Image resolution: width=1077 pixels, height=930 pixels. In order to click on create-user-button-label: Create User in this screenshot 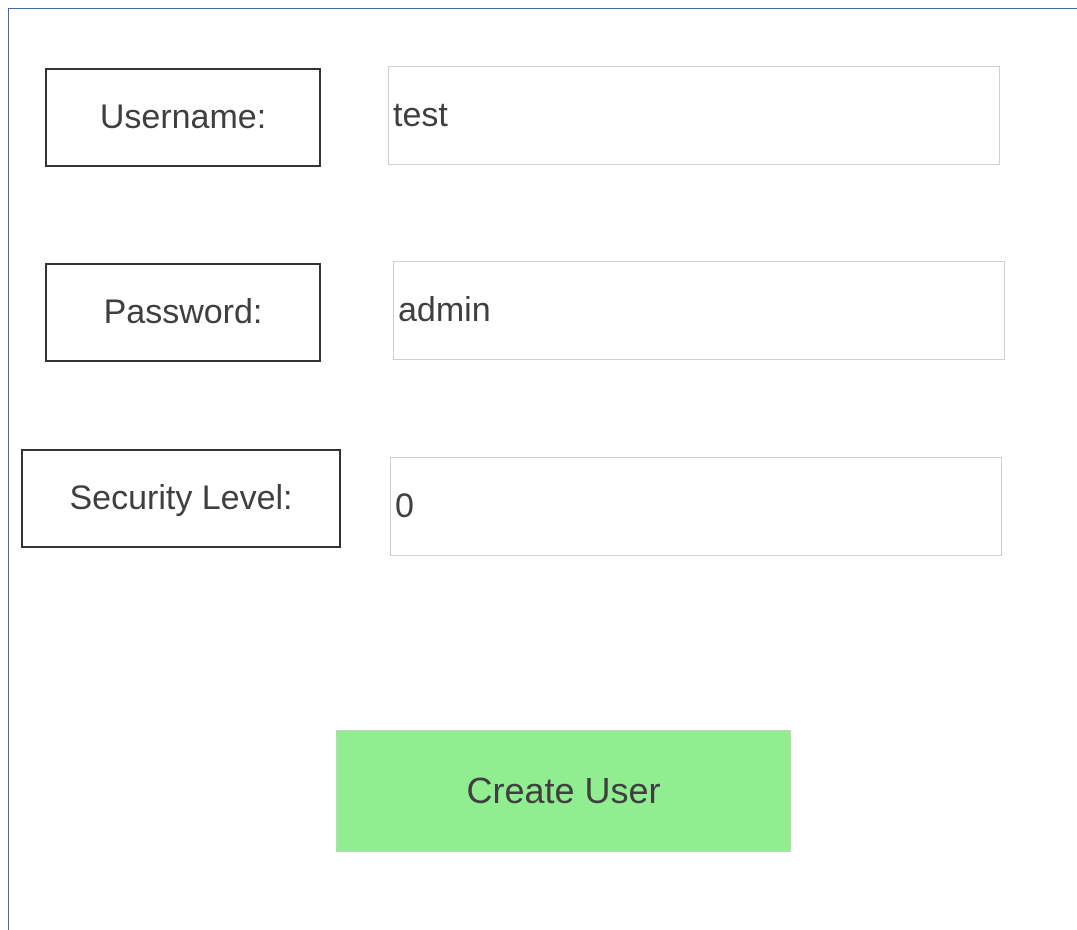, I will do `click(563, 790)`.